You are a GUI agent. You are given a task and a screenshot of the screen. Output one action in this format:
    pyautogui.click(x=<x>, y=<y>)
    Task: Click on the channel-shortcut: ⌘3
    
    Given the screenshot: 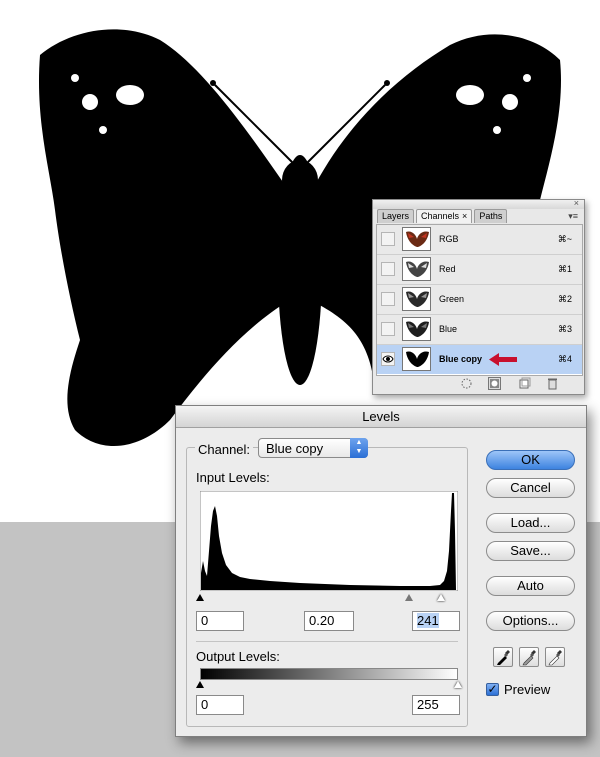 What is the action you would take?
    pyautogui.click(x=564, y=329)
    